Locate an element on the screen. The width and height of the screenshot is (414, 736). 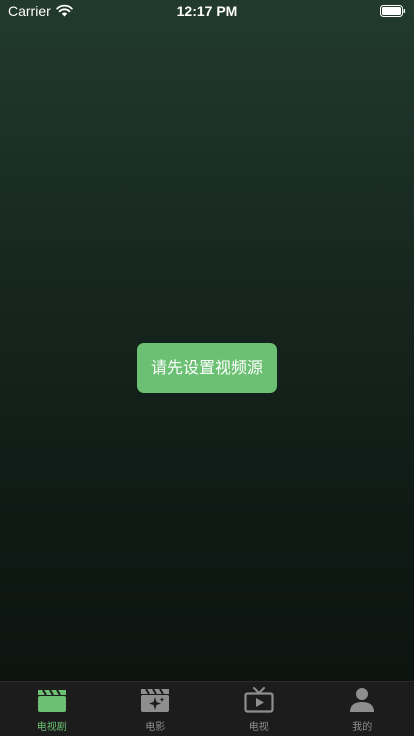
tab-bar: 电视剧 电影 电视 我的 is located at coordinates (207, 708).